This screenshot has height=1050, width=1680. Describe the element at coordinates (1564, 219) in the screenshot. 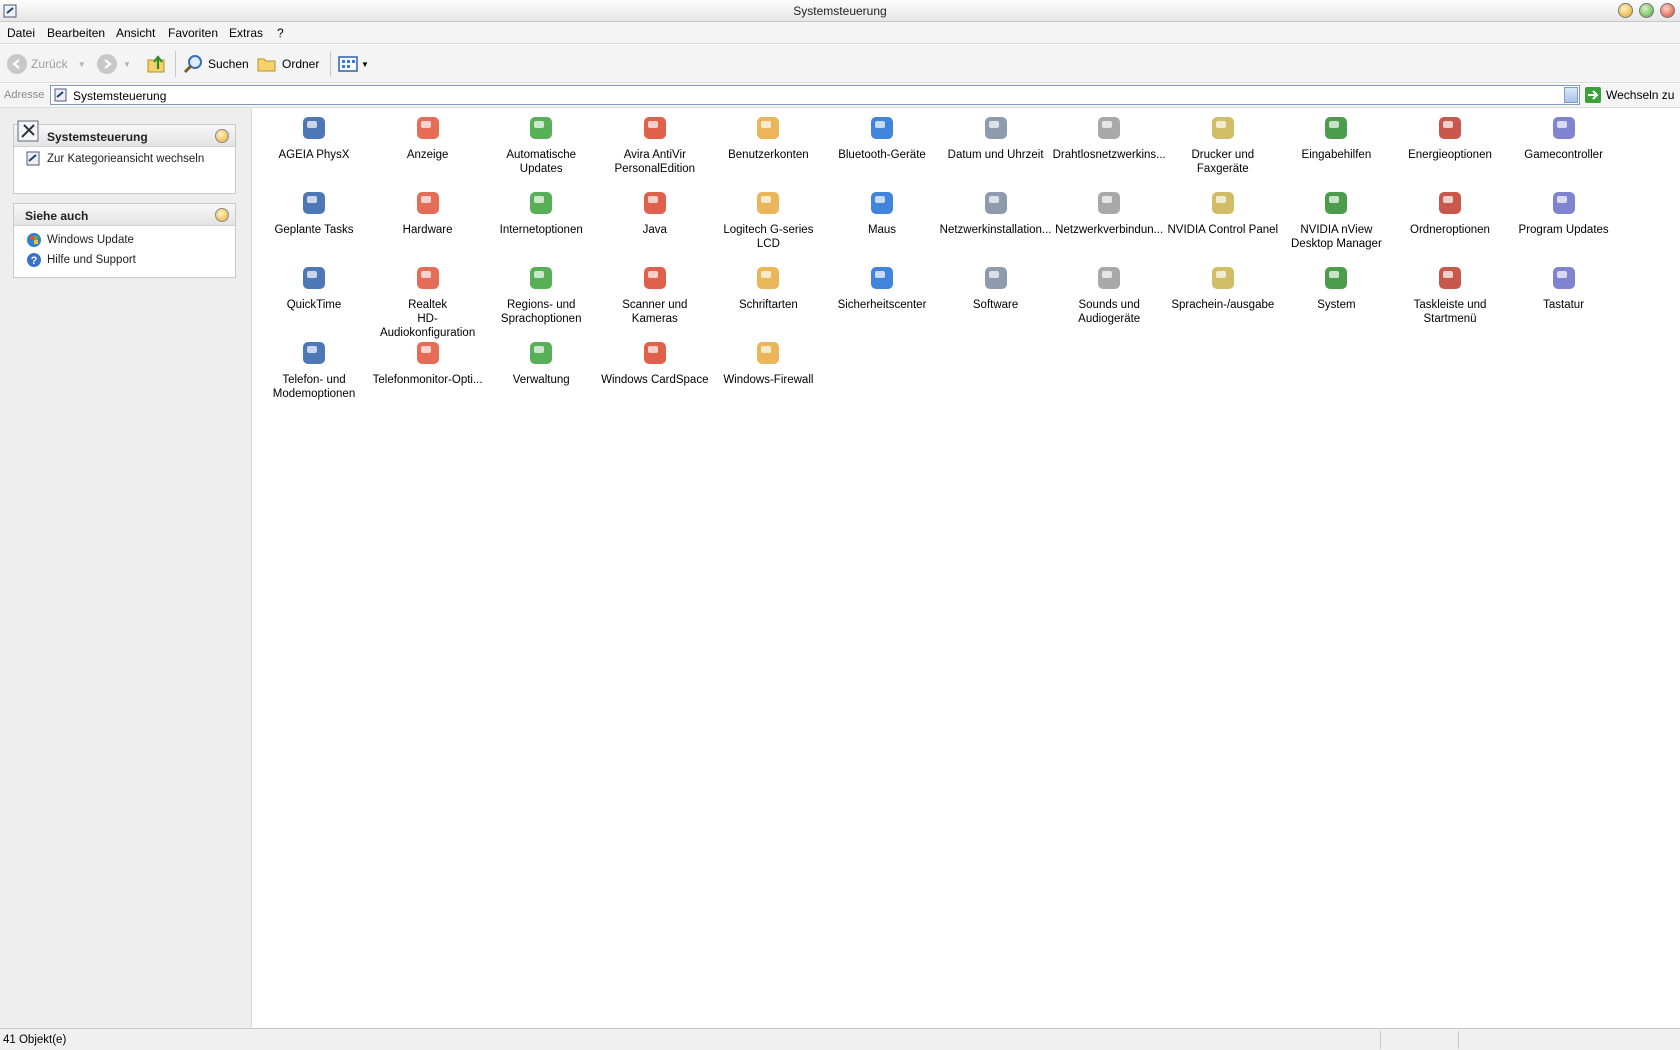

I see `cp-item: Program Updates` at that location.